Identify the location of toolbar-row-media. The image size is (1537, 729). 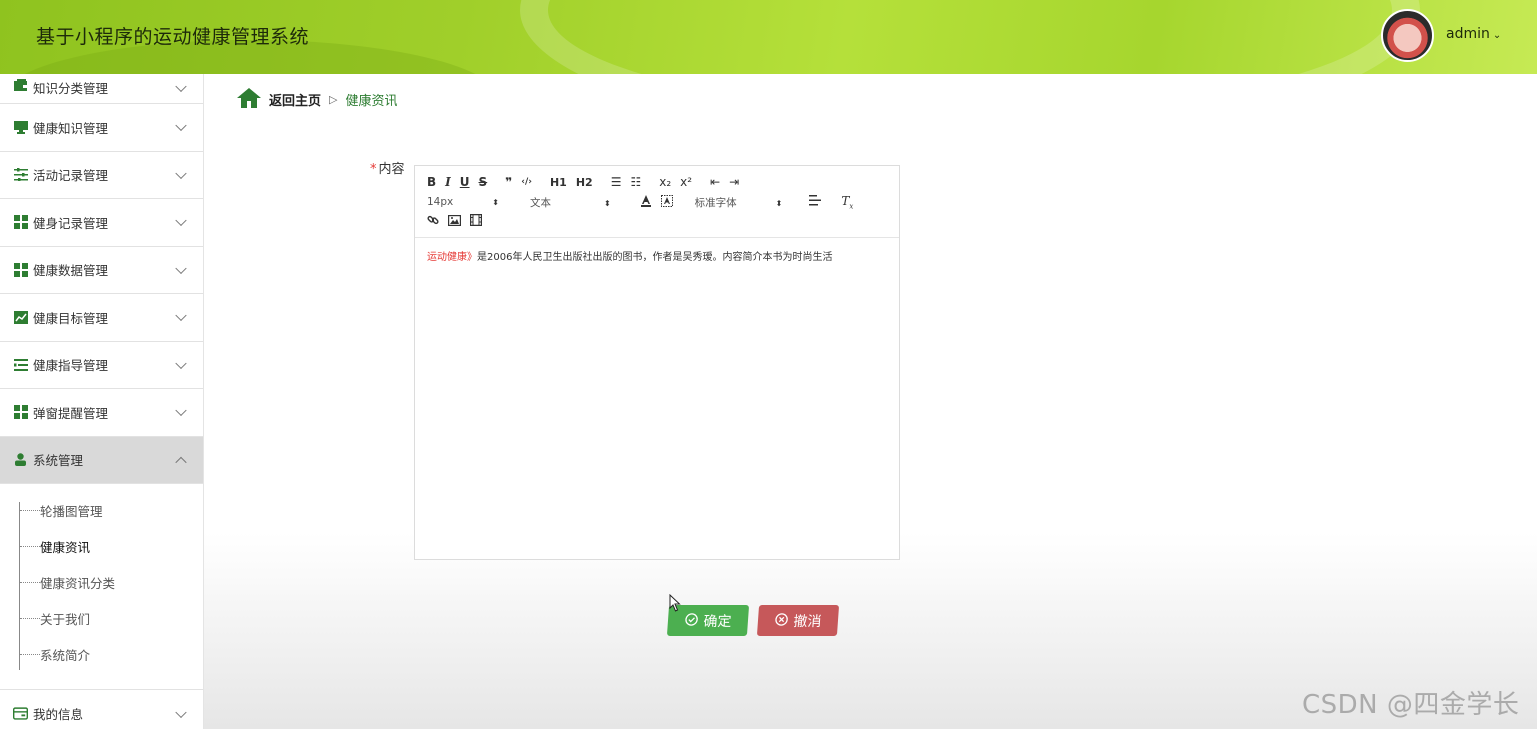
(459, 221).